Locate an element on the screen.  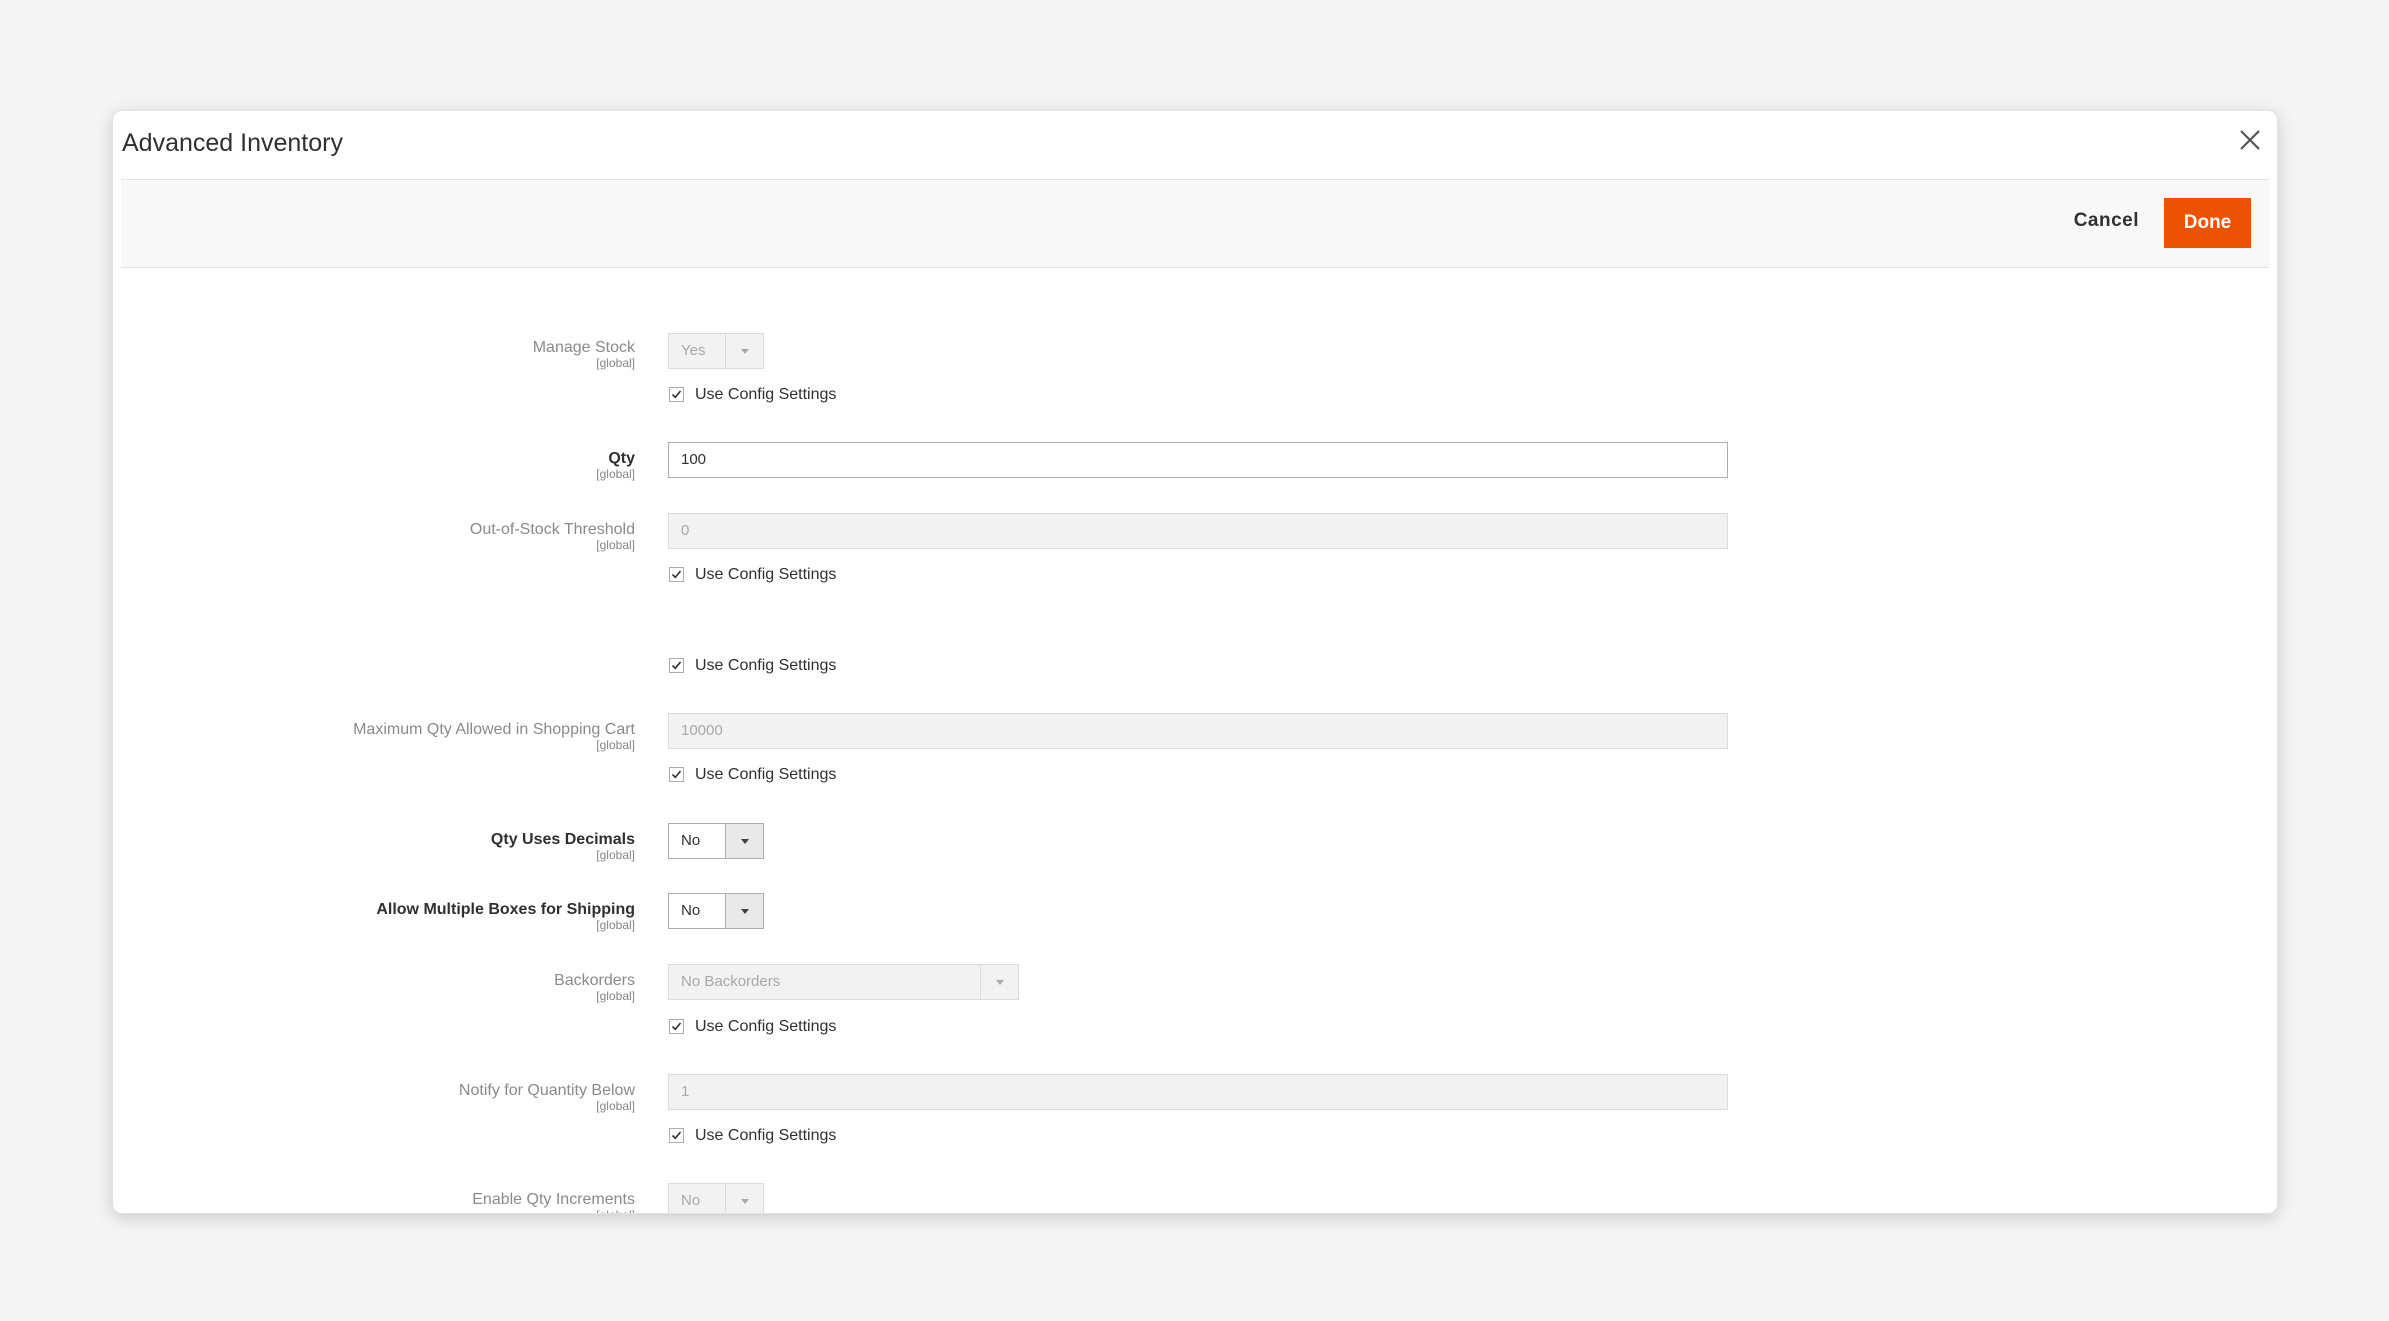
enable-qty-increments-scope: [global] is located at coordinates (553, 1211).